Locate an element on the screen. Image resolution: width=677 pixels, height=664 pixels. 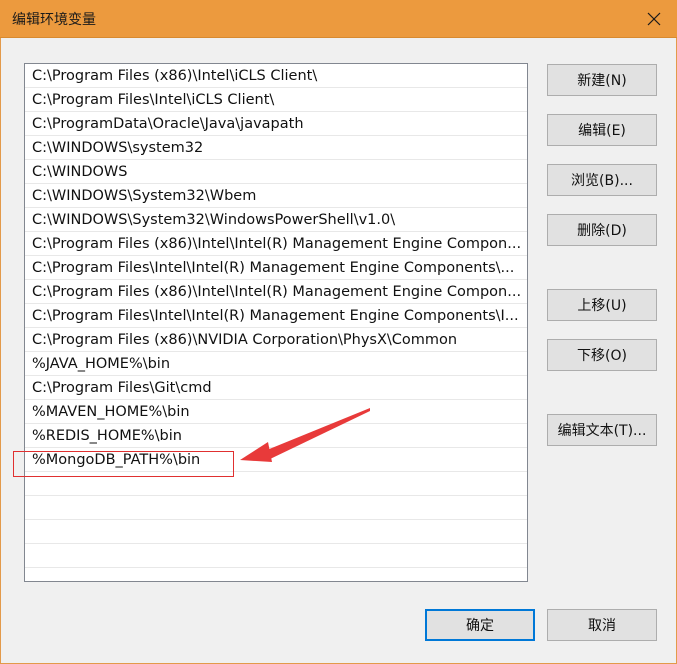
list-item: %MAVEN_HOME%\bin is located at coordinates (276, 412).